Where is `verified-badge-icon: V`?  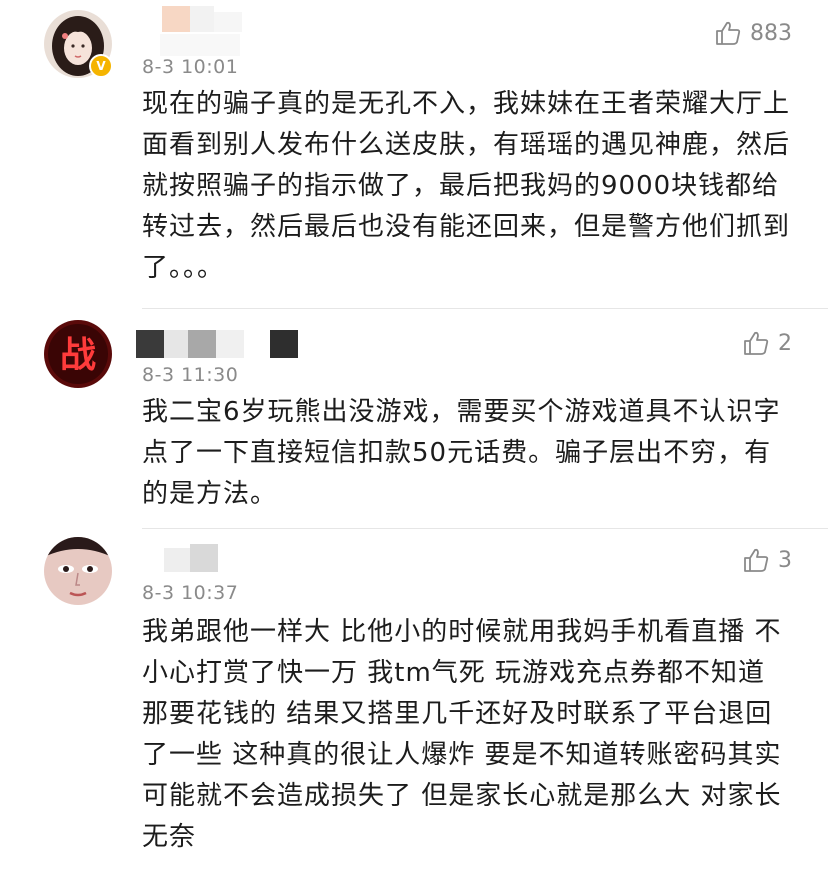
verified-badge-icon: V is located at coordinates (101, 66).